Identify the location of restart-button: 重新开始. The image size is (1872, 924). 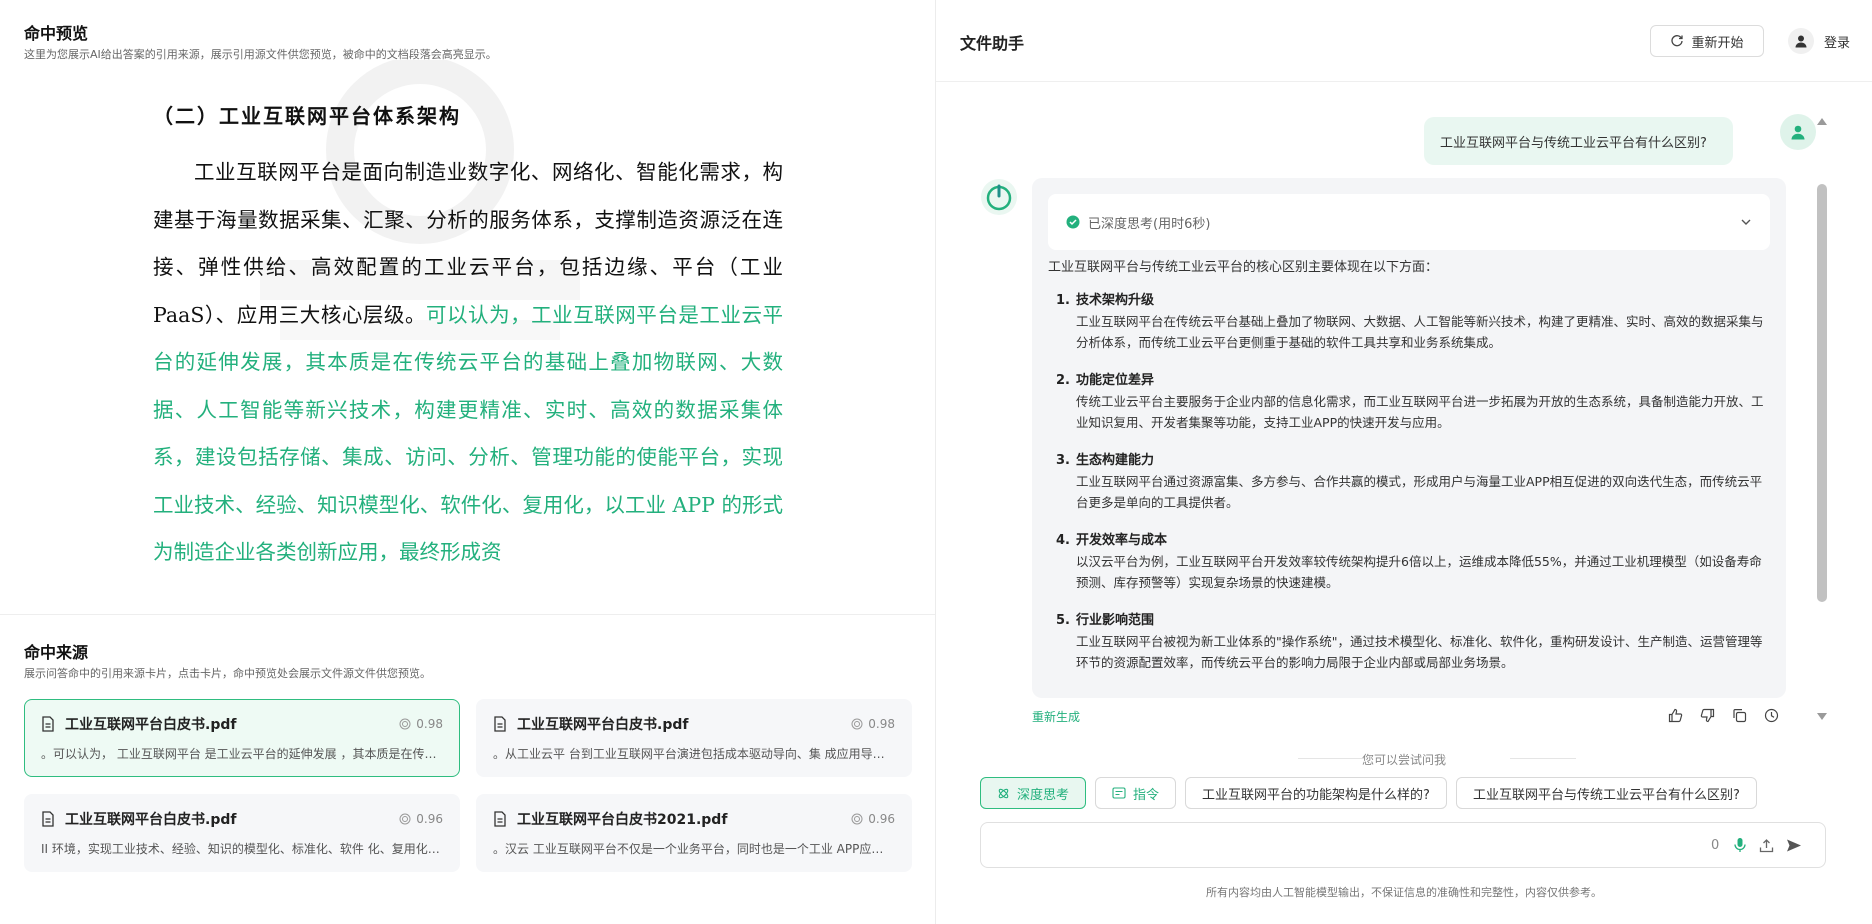
(1707, 41).